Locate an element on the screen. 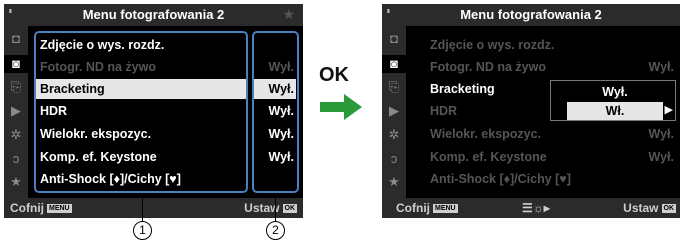  bottom-bar: Cofnij MENU ☰☼▸ Ustaw OK is located at coordinates (531, 208).